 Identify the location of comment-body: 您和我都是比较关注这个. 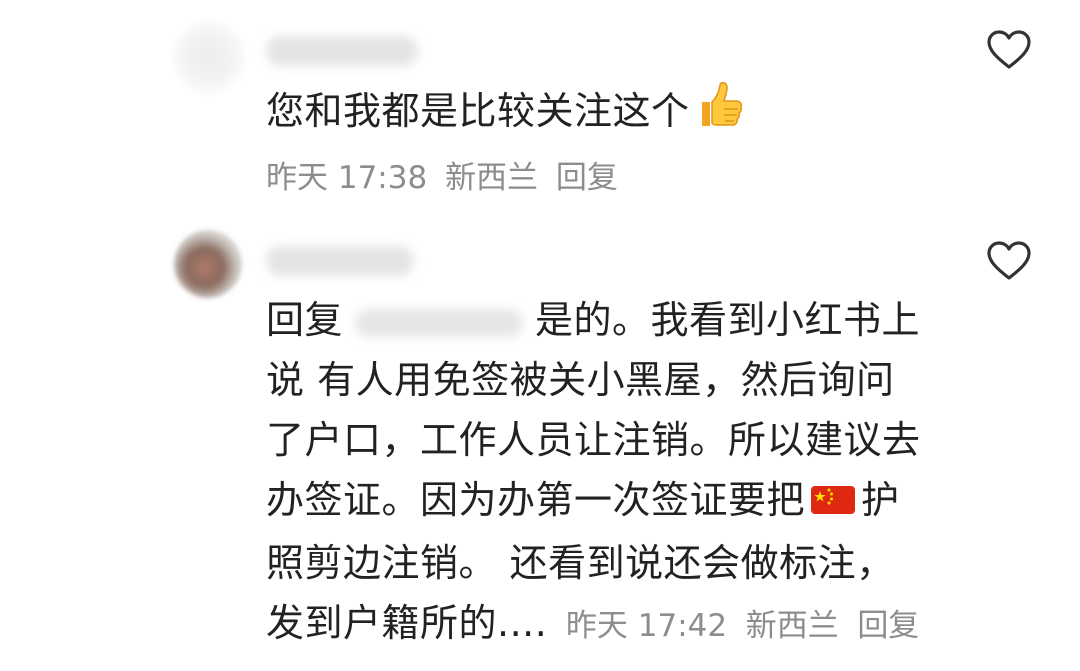
(478, 111).